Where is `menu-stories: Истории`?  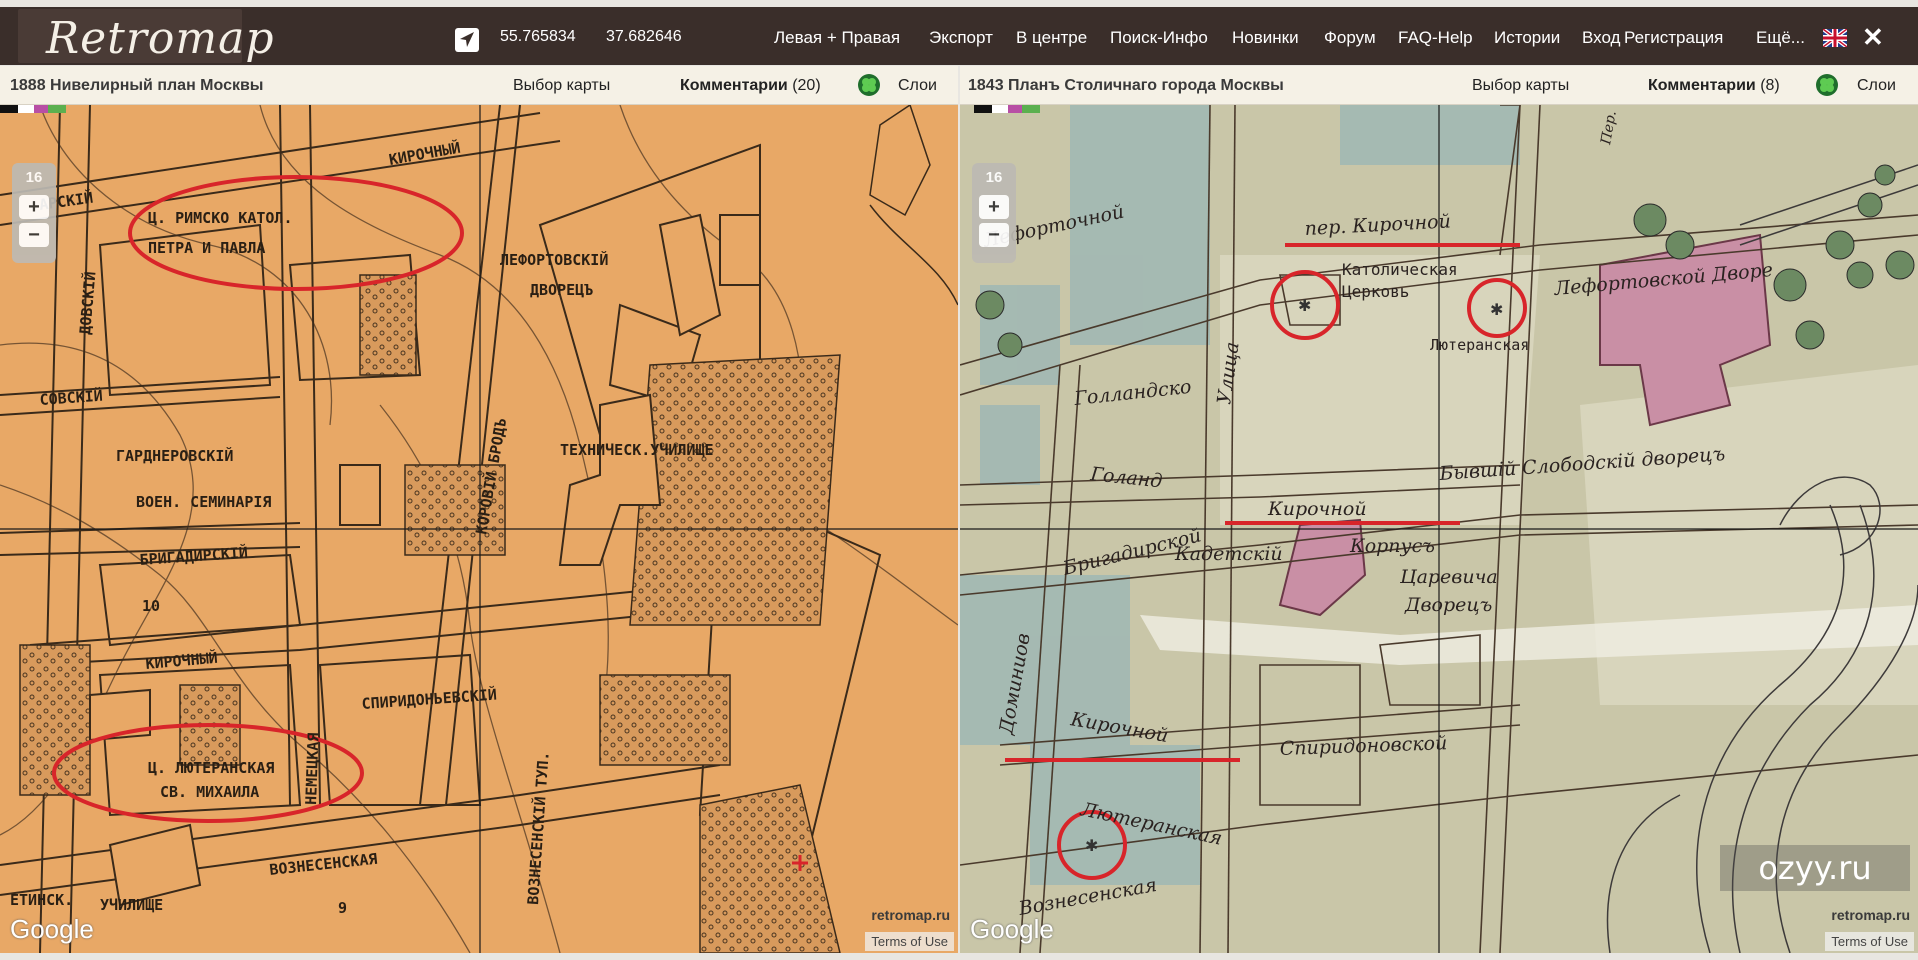
menu-stories: Истории is located at coordinates (1527, 38).